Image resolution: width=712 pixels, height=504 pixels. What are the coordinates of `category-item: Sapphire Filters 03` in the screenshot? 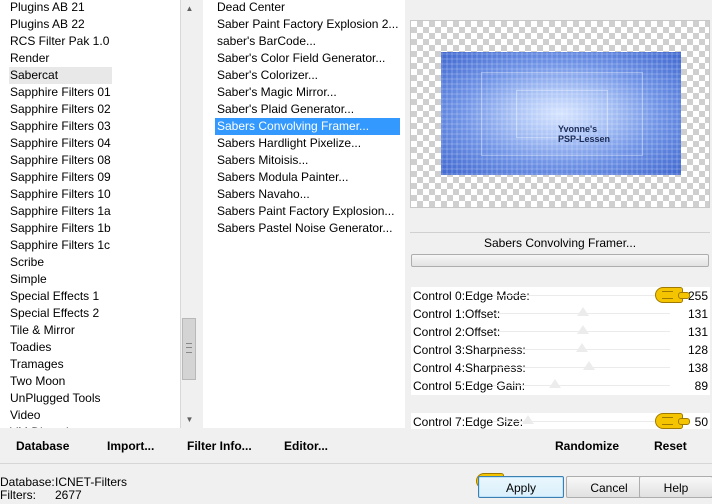 It's located at (60, 126).